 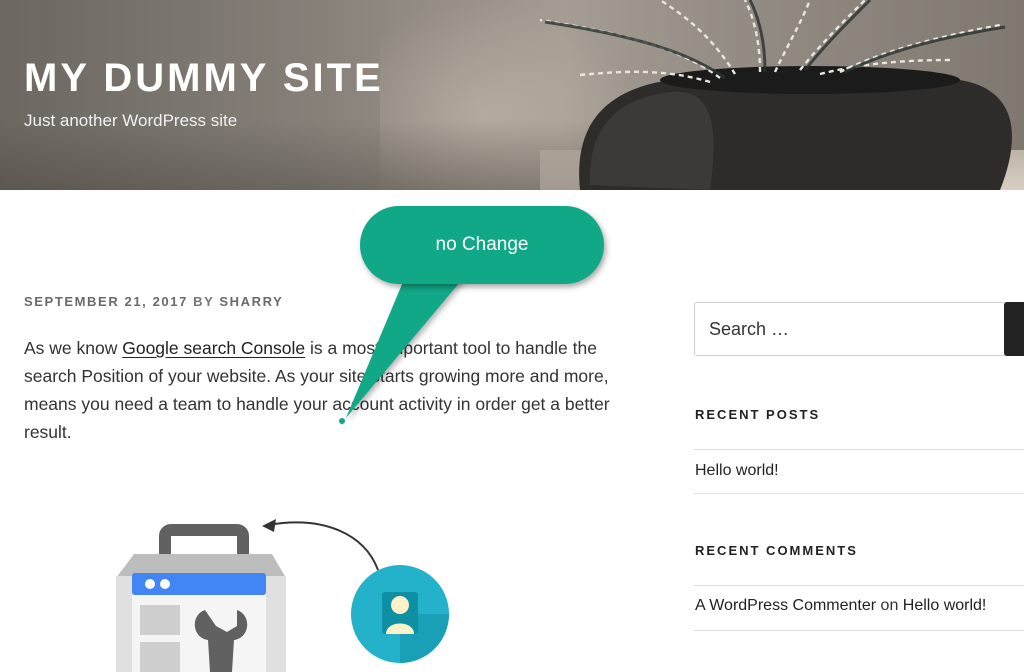 What do you see at coordinates (859, 493) in the screenshot?
I see `recent-posts-divider-bottom` at bounding box center [859, 493].